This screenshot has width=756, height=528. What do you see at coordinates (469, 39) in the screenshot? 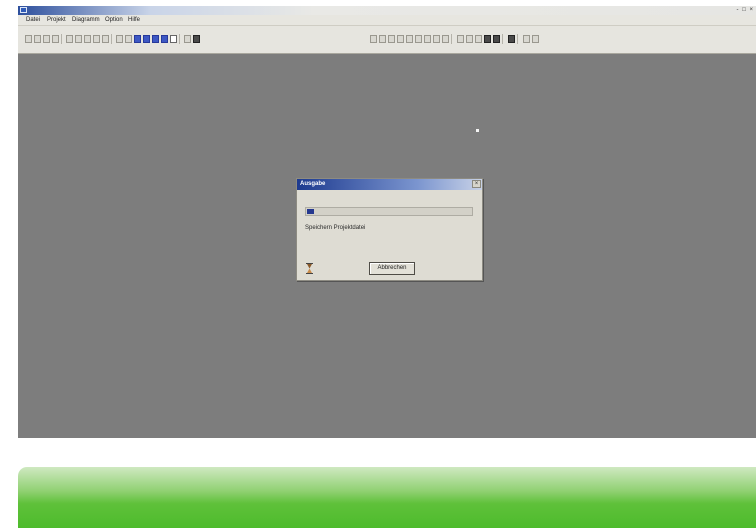
I see `sum-icon` at bounding box center [469, 39].